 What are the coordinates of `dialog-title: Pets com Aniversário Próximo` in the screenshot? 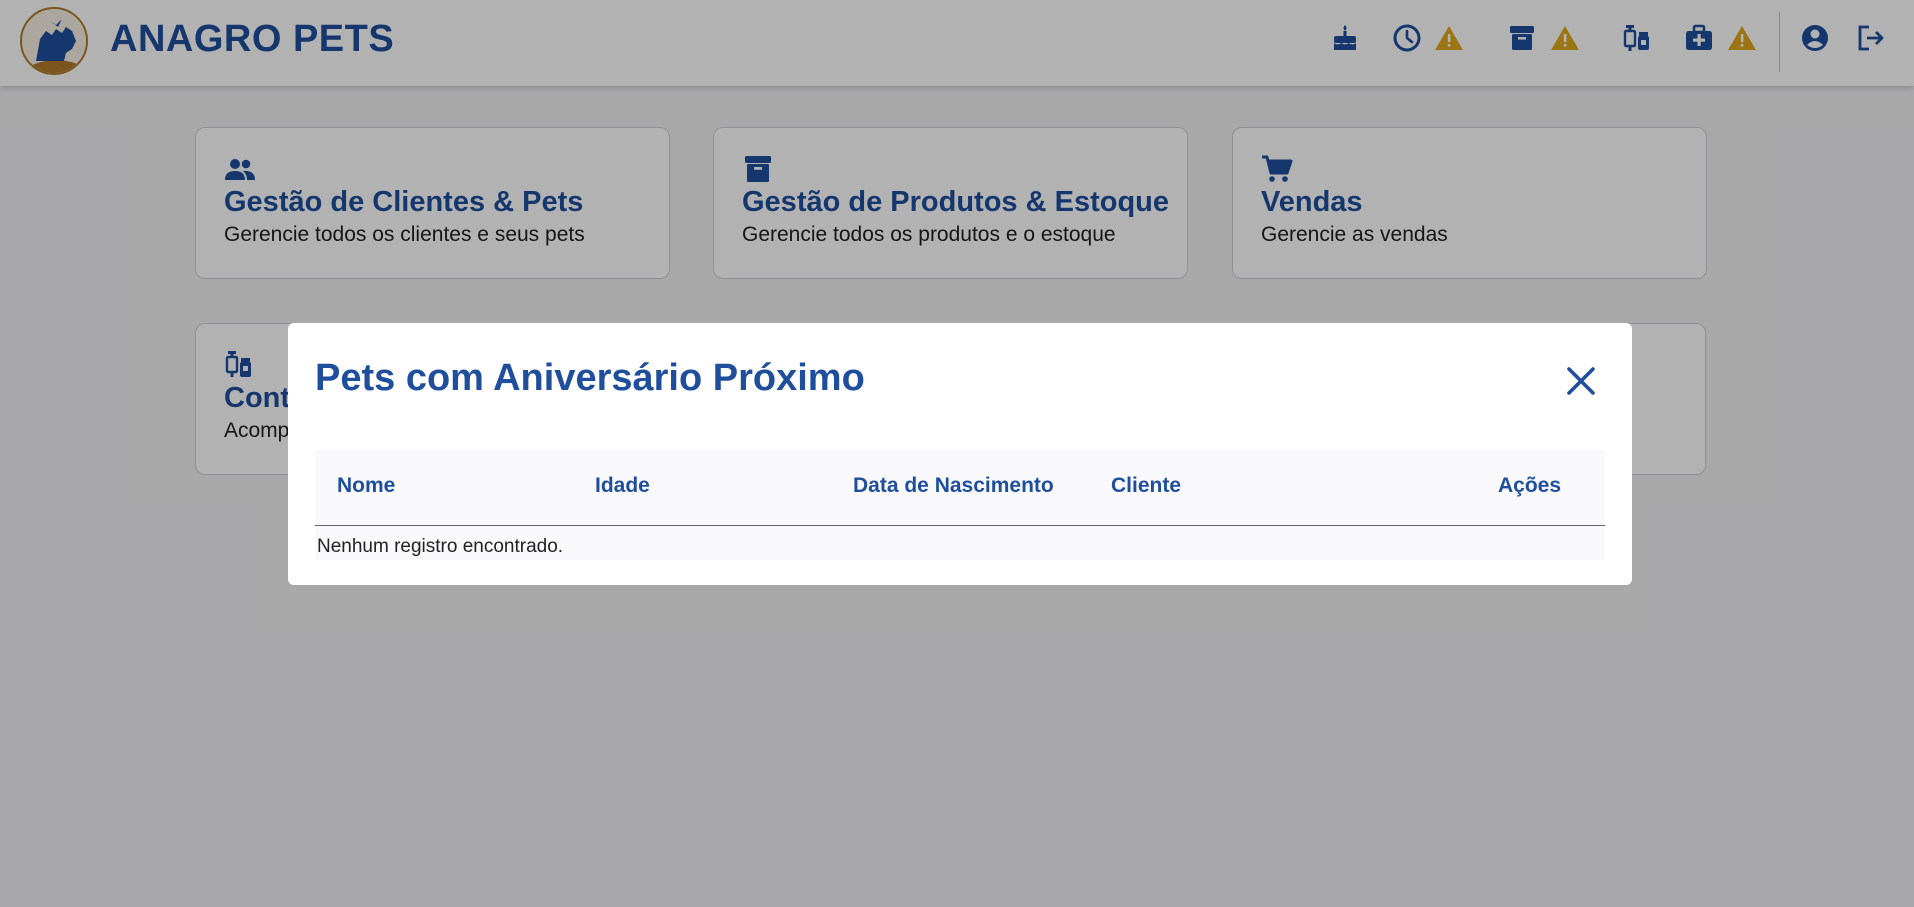 It's located at (590, 378).